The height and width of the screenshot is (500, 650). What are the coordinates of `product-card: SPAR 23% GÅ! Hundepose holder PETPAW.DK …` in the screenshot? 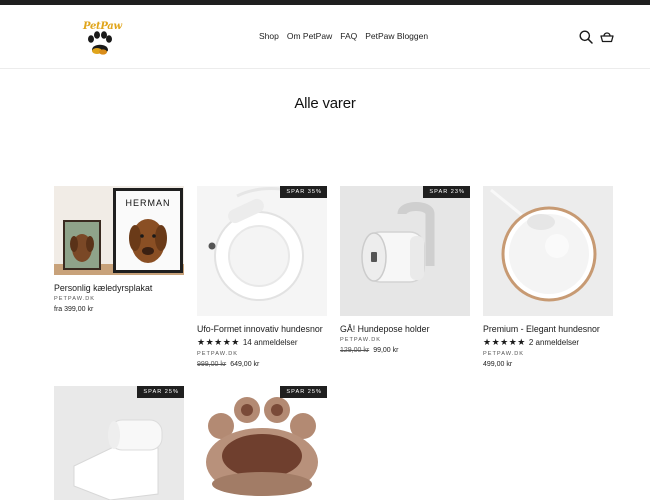 It's located at (405, 270).